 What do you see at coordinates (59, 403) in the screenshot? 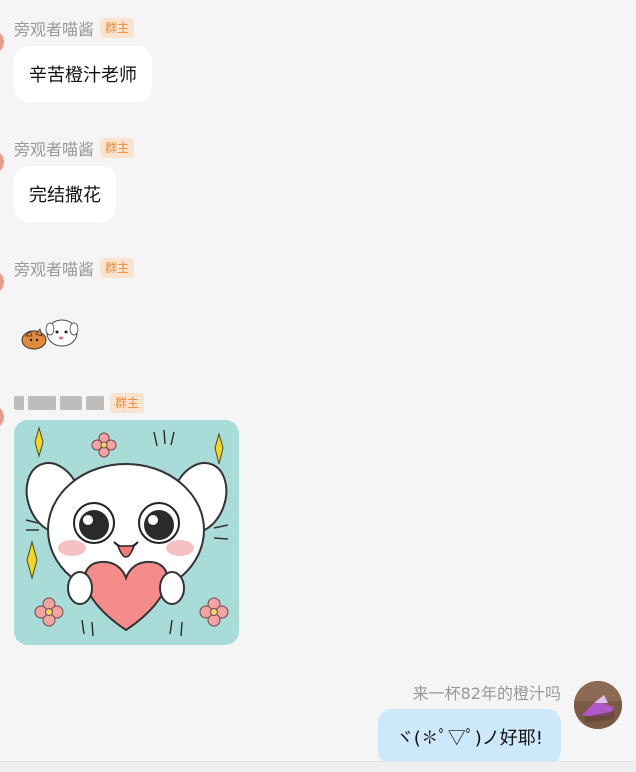
I see `sender-name-redacted` at bounding box center [59, 403].